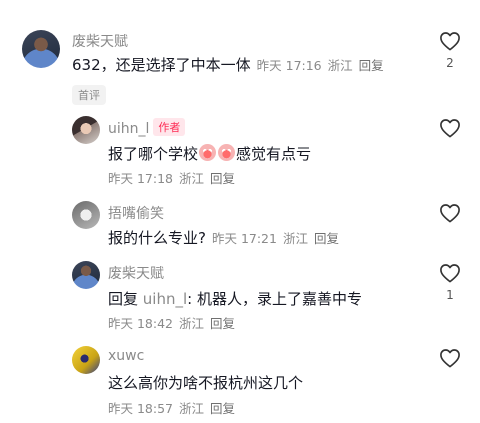  I want to click on comment-text: 报了哪个学校 感觉有点亏, so click(209, 153).